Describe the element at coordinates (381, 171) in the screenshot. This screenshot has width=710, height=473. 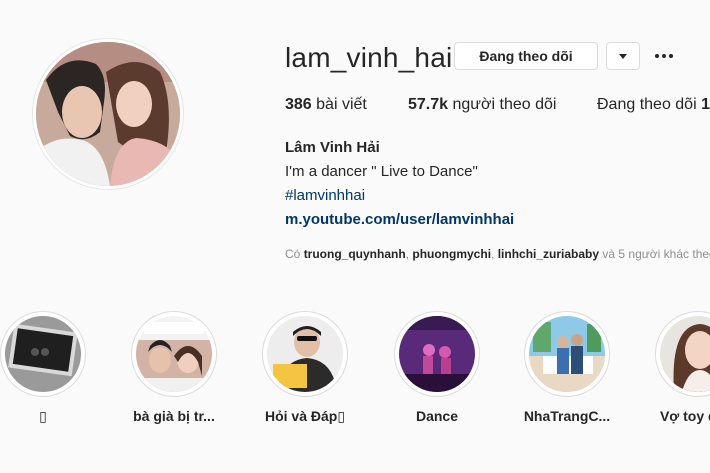
I see `bio-text: I'm a dancer " Live to Dance"` at that location.